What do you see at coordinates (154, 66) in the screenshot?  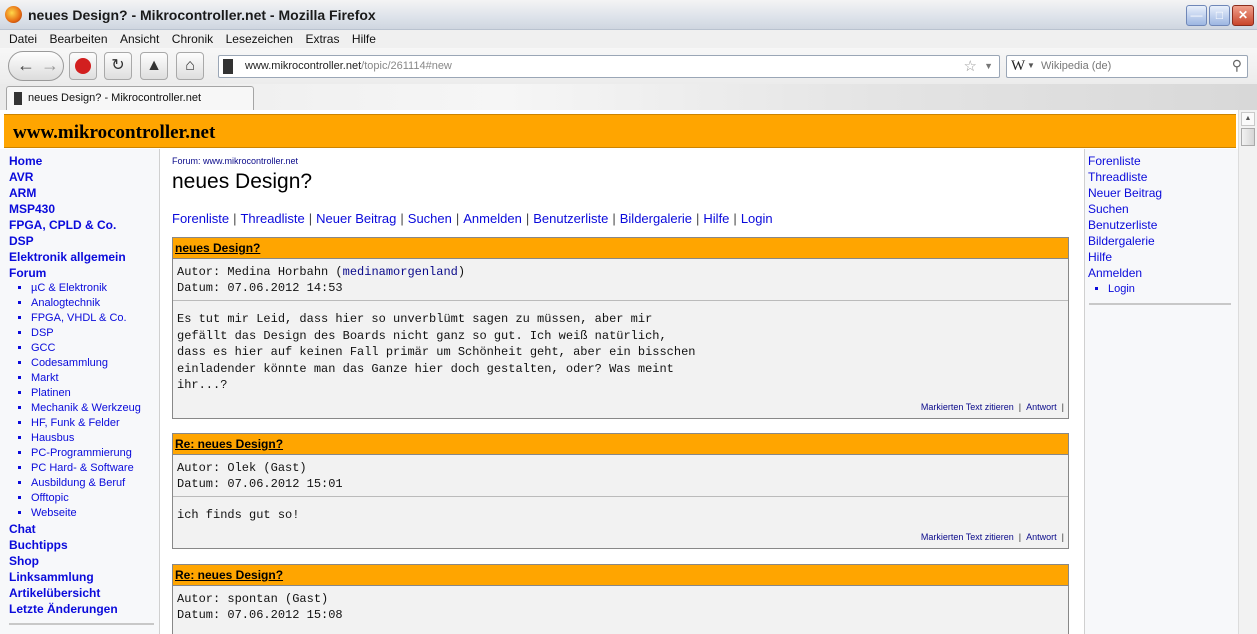 I see `download-button: ▲` at bounding box center [154, 66].